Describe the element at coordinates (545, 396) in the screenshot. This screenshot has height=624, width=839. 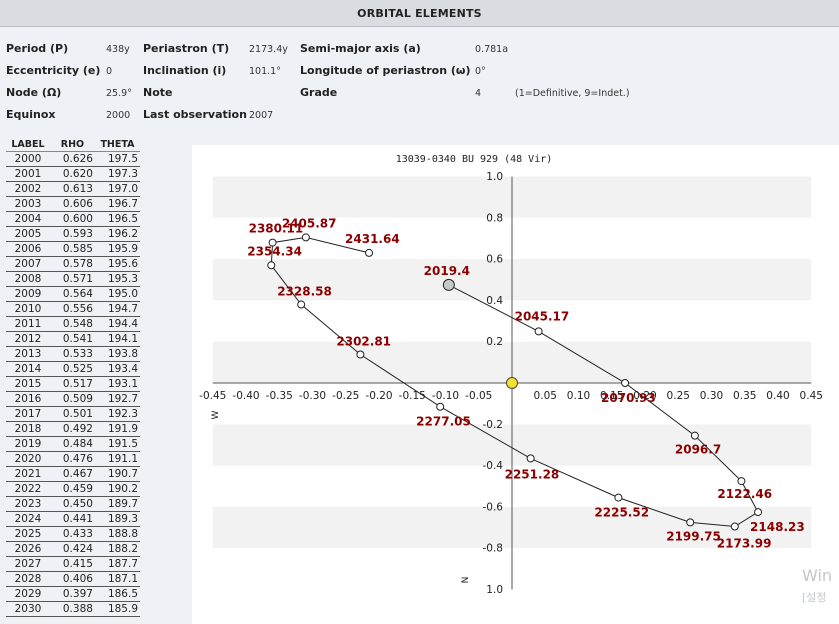
I see `x-tick-label: 0.05` at that location.